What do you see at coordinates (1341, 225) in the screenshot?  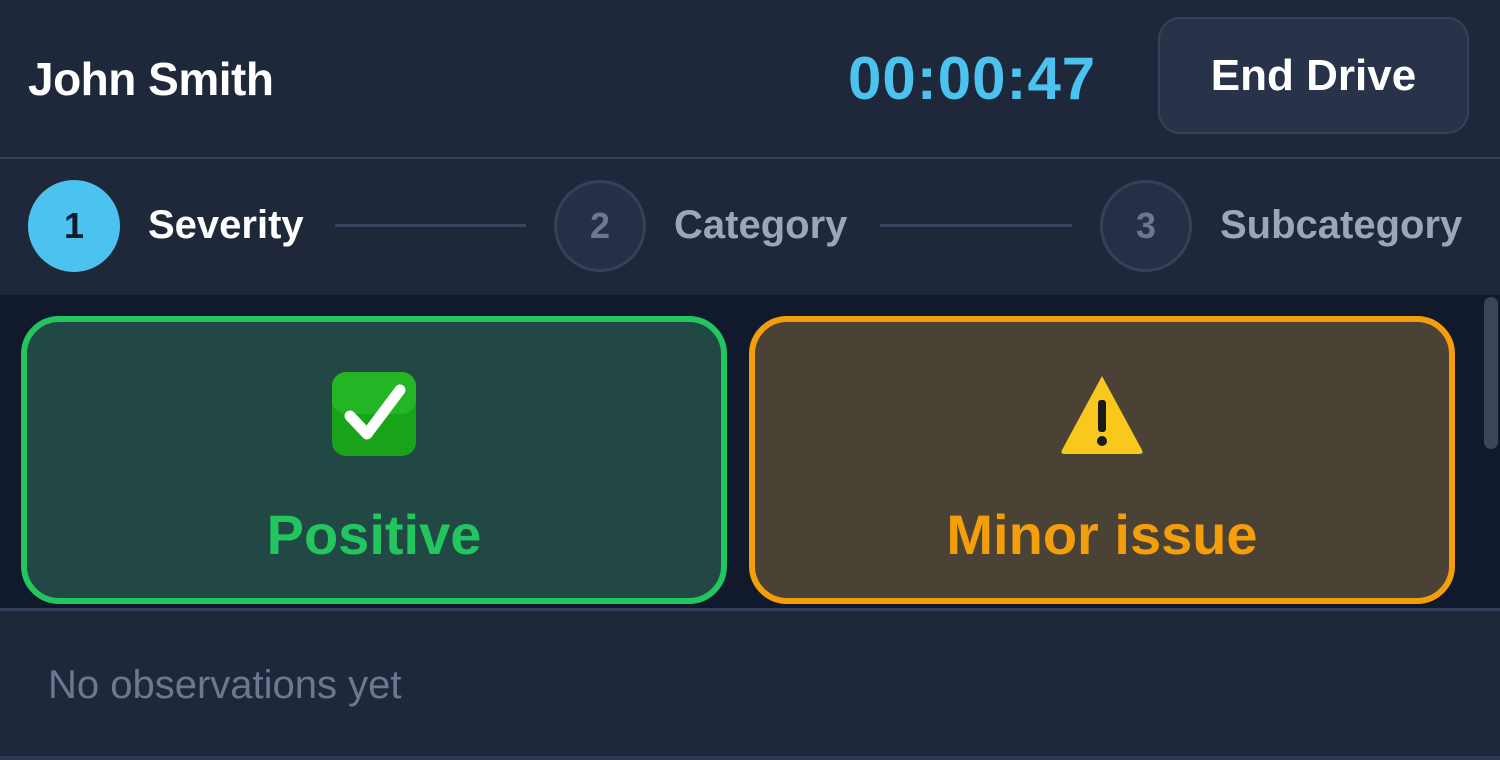 I see `step-3-label: Subcategory` at bounding box center [1341, 225].